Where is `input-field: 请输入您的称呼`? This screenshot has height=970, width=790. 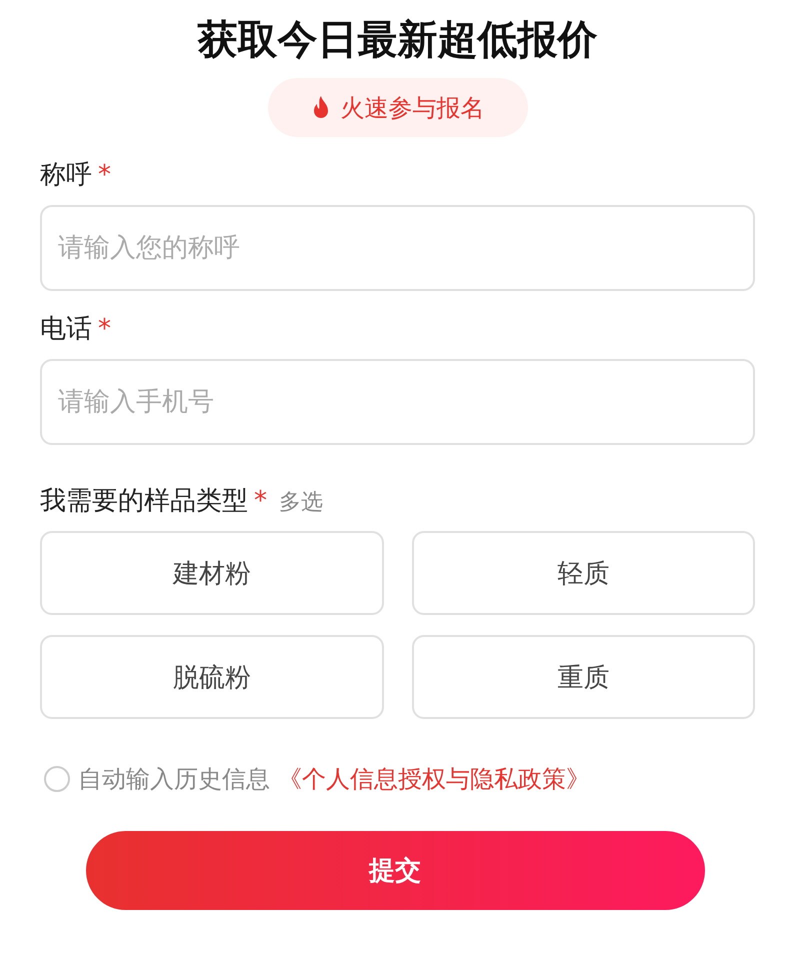 input-field: 请输入您的称呼 is located at coordinates (397, 248).